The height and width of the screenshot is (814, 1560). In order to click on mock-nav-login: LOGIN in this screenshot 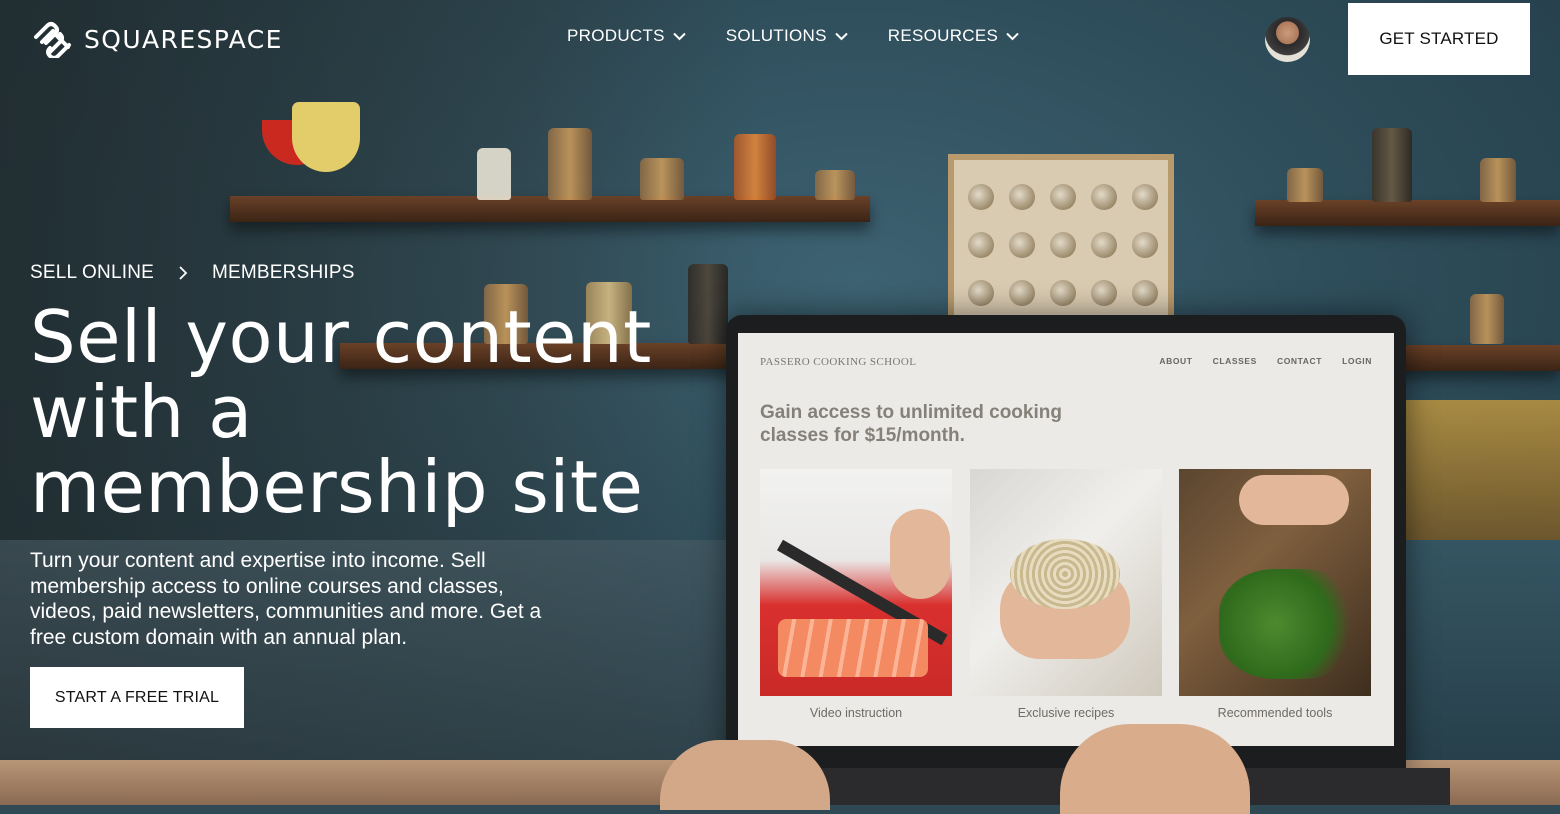, I will do `click(1357, 361)`.